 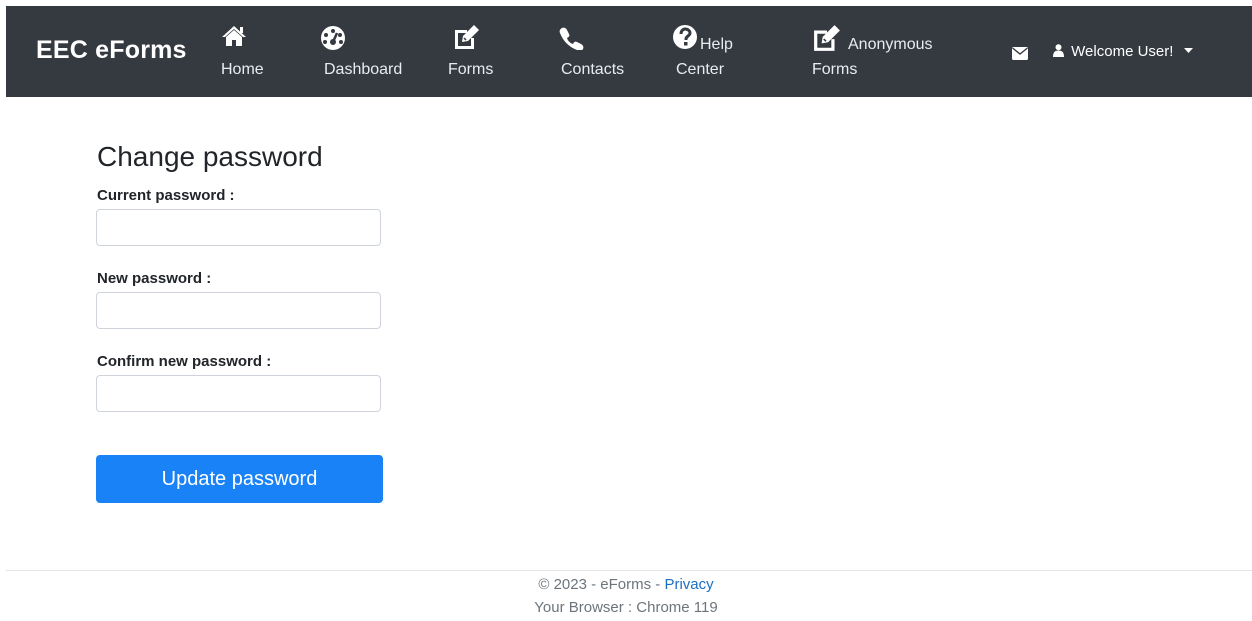 I want to click on user-welcome-label: Welcome User!, so click(x=1122, y=51).